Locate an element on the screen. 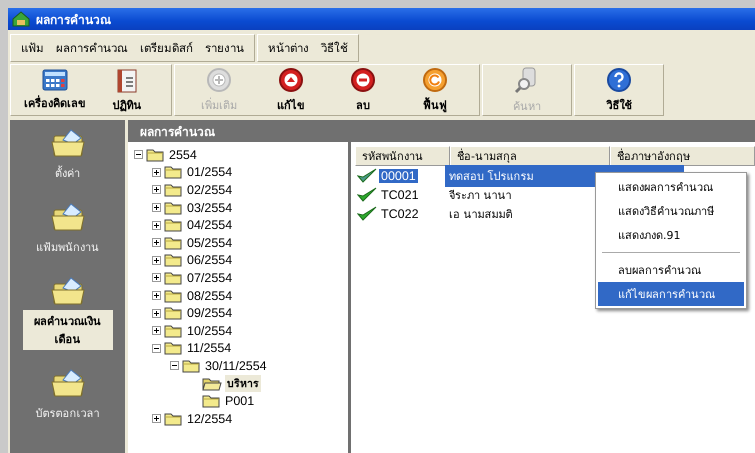  tree-item: 12/2554 is located at coordinates (209, 419).